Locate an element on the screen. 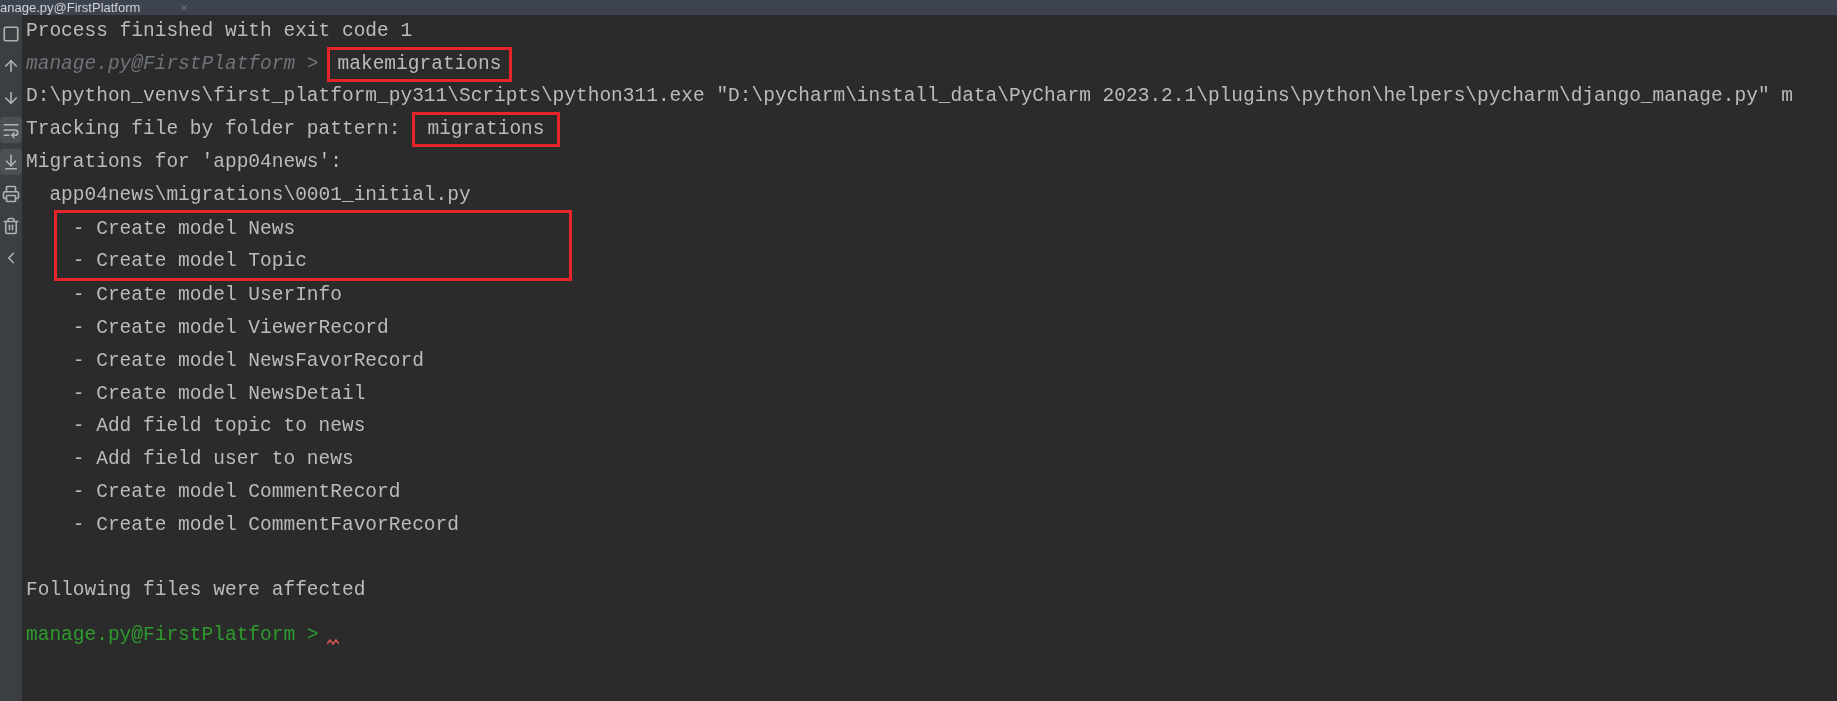  console-output-line: Process finished with exit code 1 is located at coordinates (219, 31).